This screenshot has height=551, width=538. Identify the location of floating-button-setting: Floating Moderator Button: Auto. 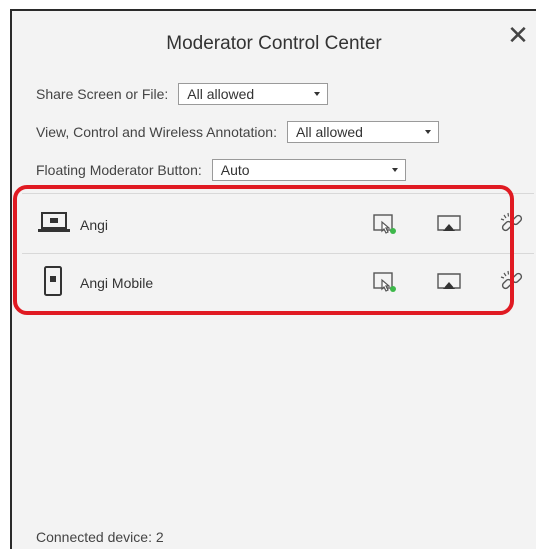
(221, 170).